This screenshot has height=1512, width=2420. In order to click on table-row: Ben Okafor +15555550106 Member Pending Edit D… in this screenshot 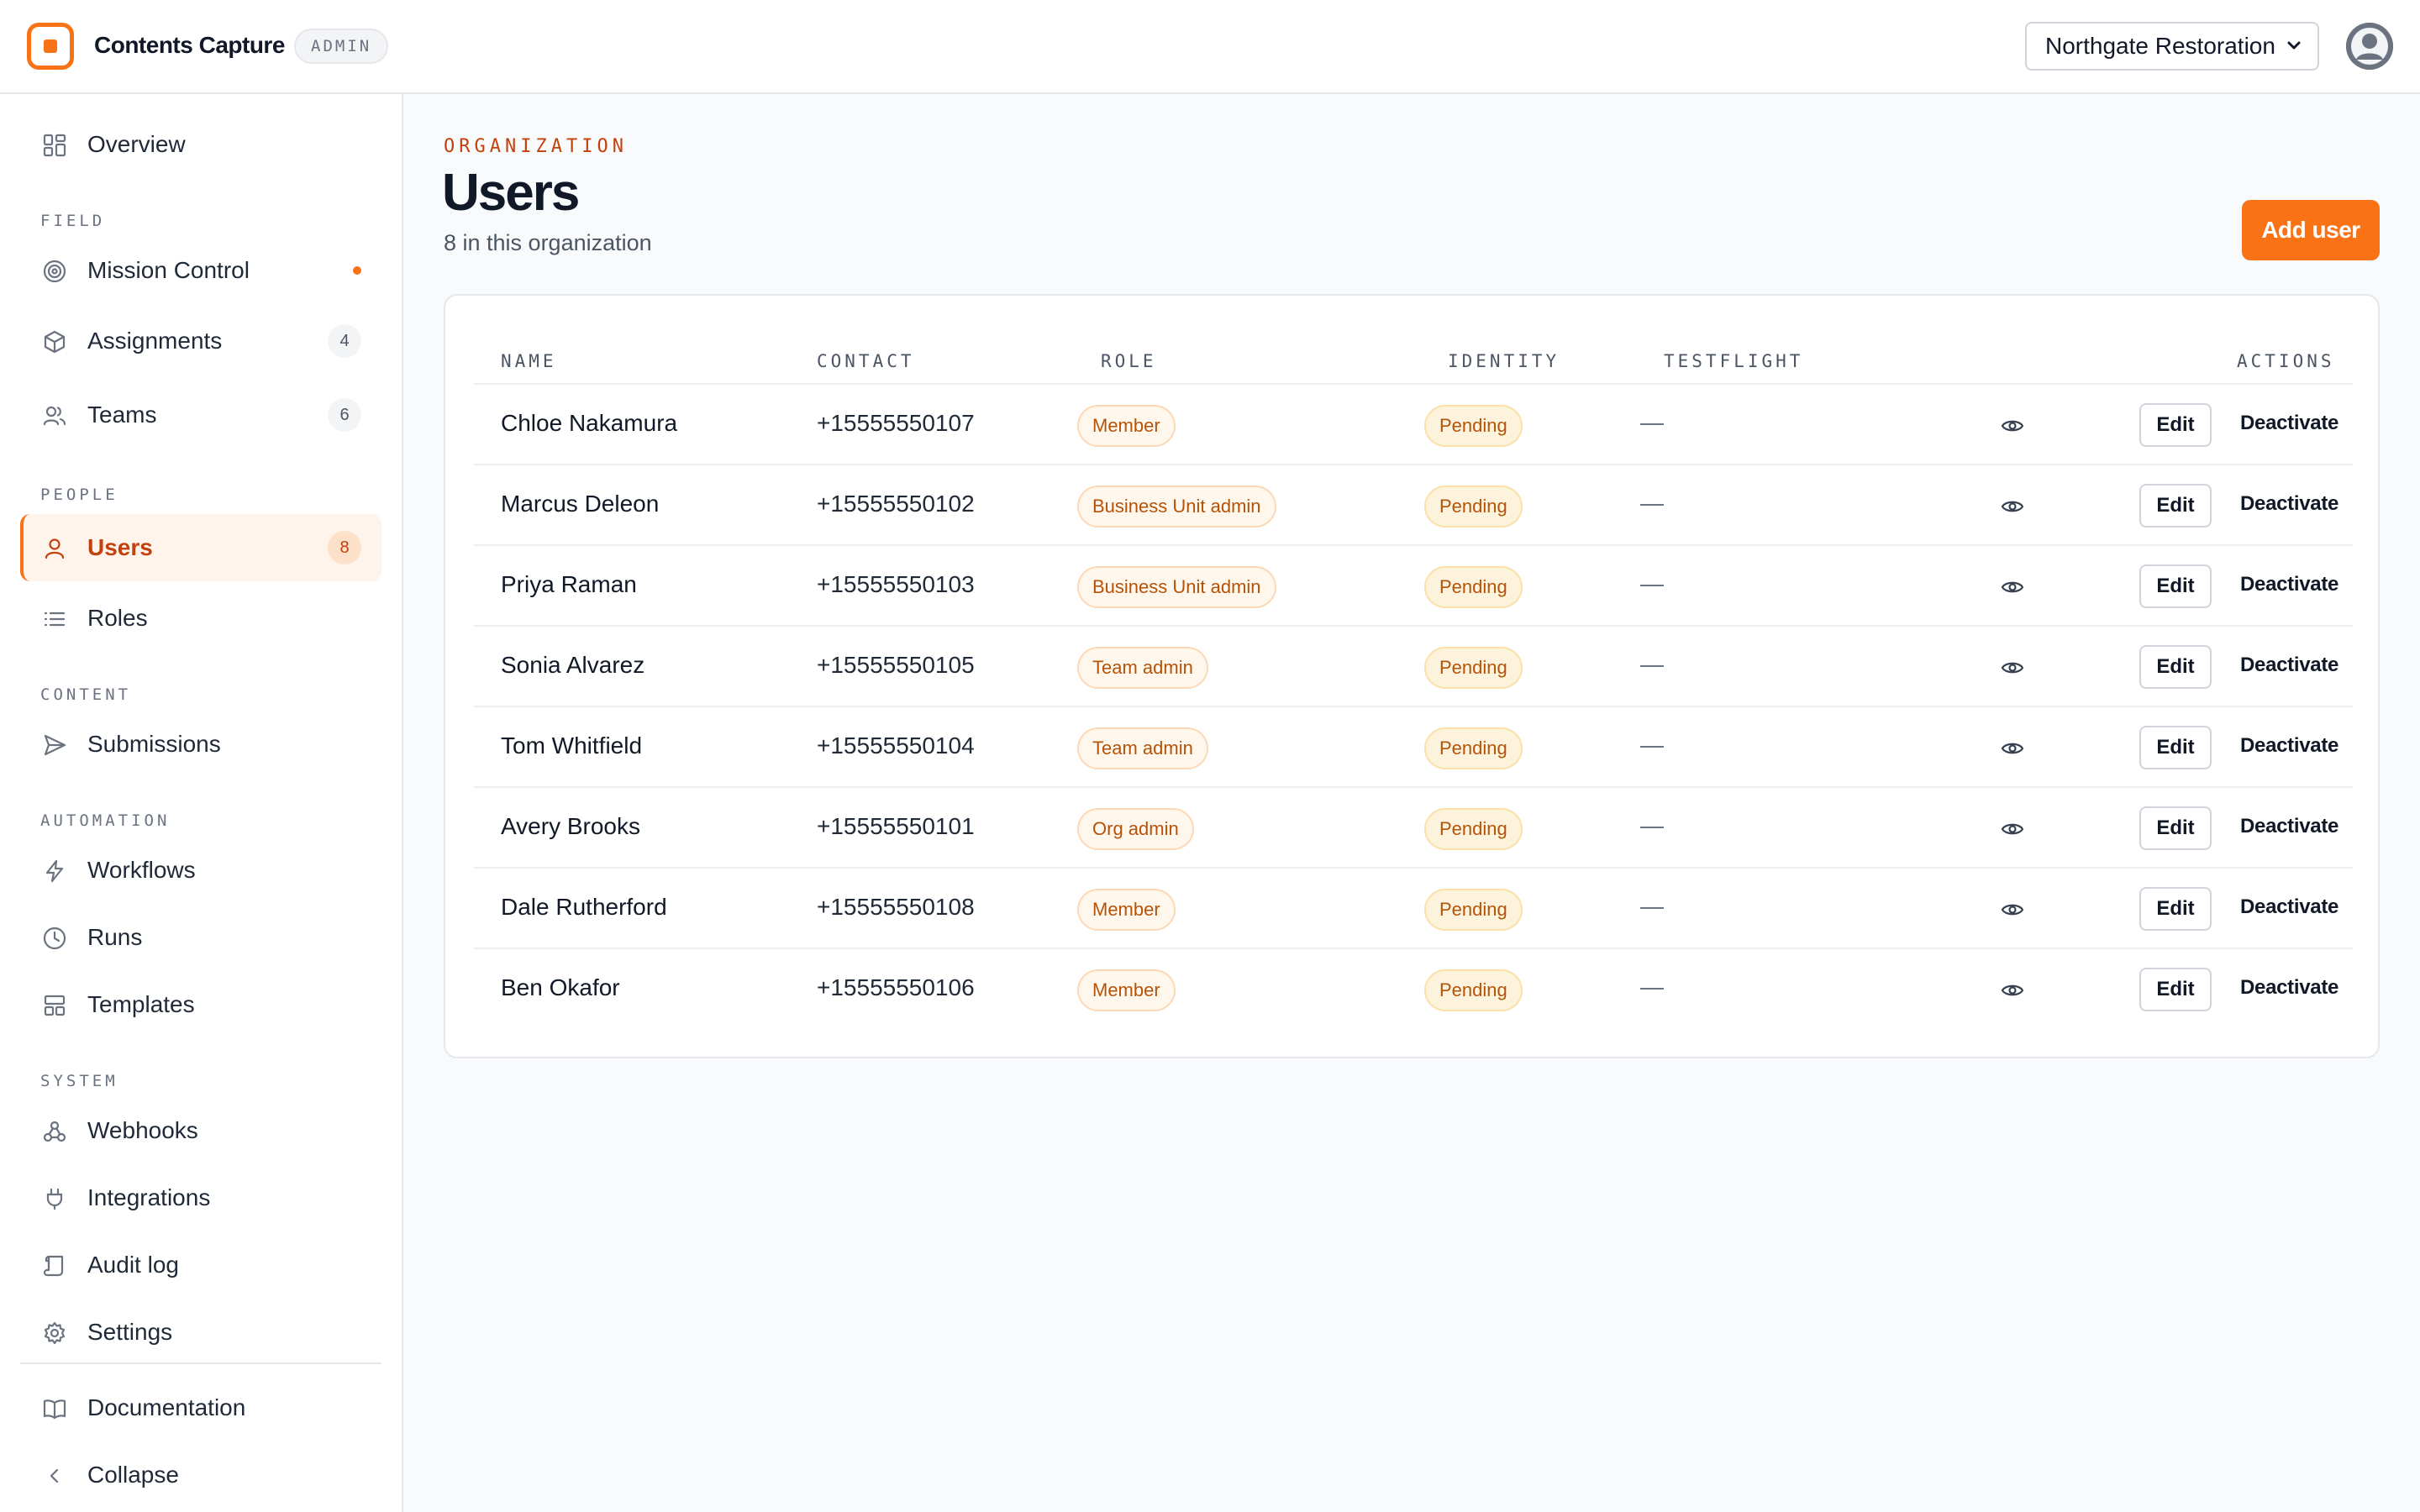, I will do `click(1413, 989)`.